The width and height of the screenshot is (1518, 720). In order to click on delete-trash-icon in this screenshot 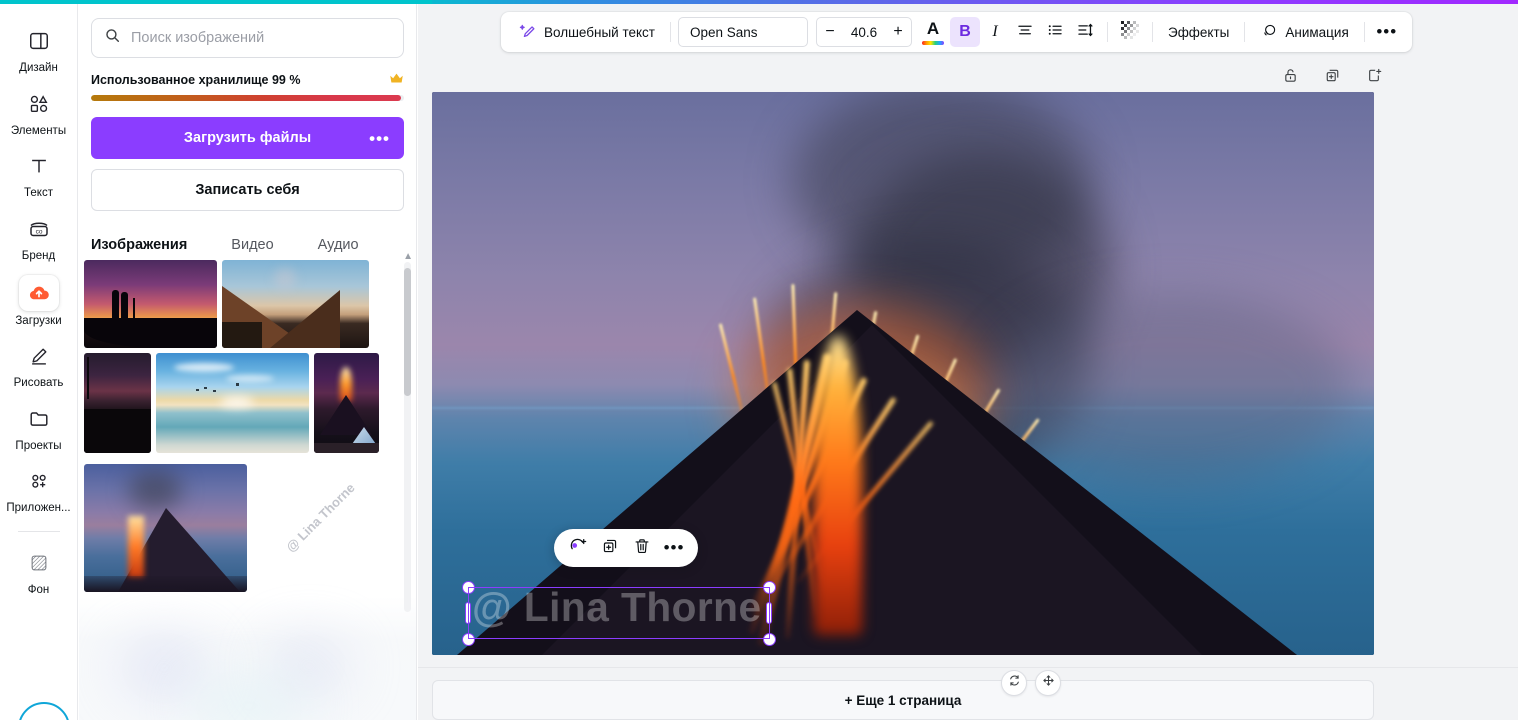, I will do `click(642, 548)`.